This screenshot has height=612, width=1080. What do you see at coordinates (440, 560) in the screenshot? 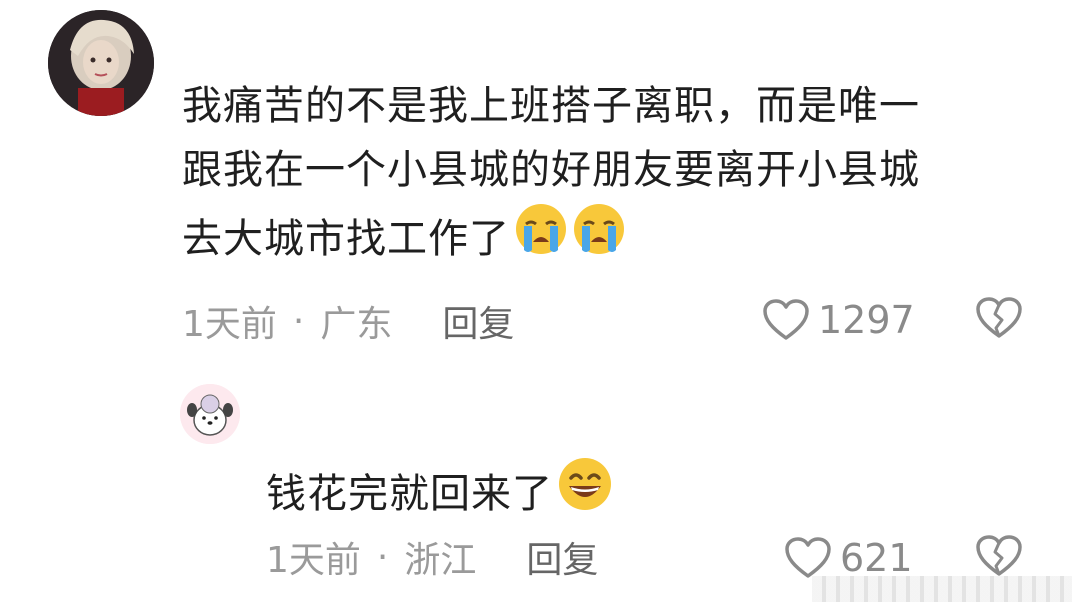
I see `comment-location: 浙江` at bounding box center [440, 560].